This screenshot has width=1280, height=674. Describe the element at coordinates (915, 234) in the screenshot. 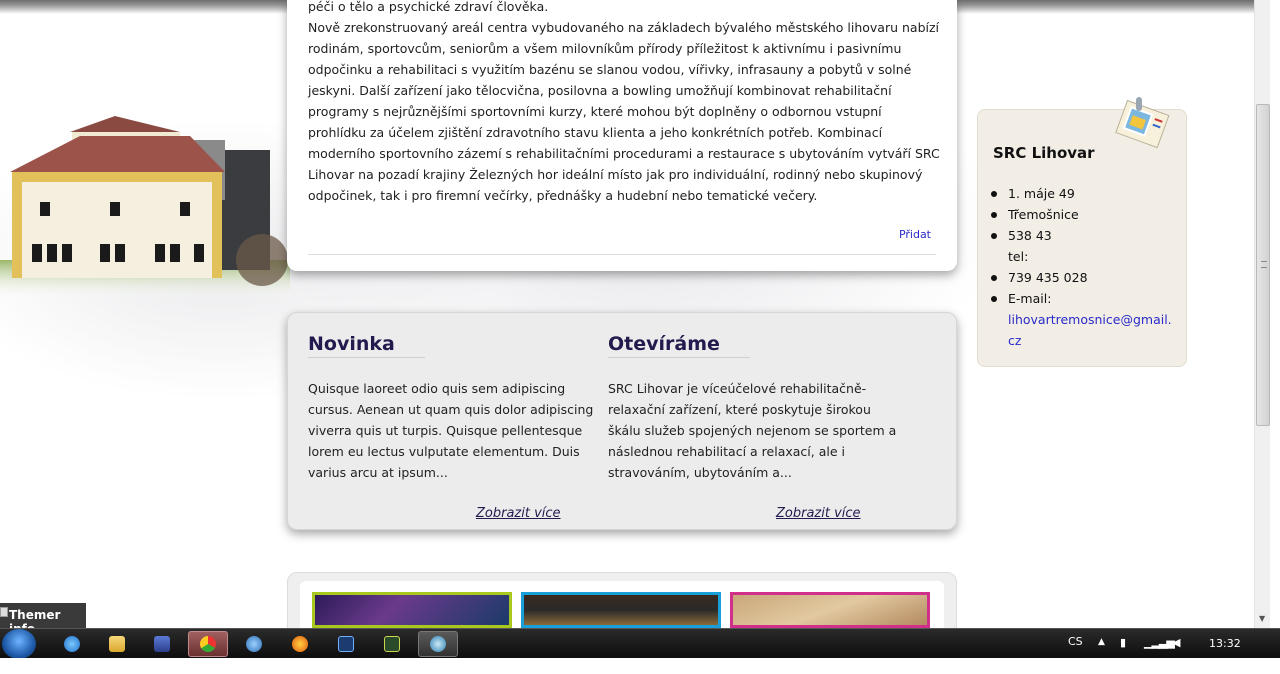

I see `add-link: Přidat` at that location.